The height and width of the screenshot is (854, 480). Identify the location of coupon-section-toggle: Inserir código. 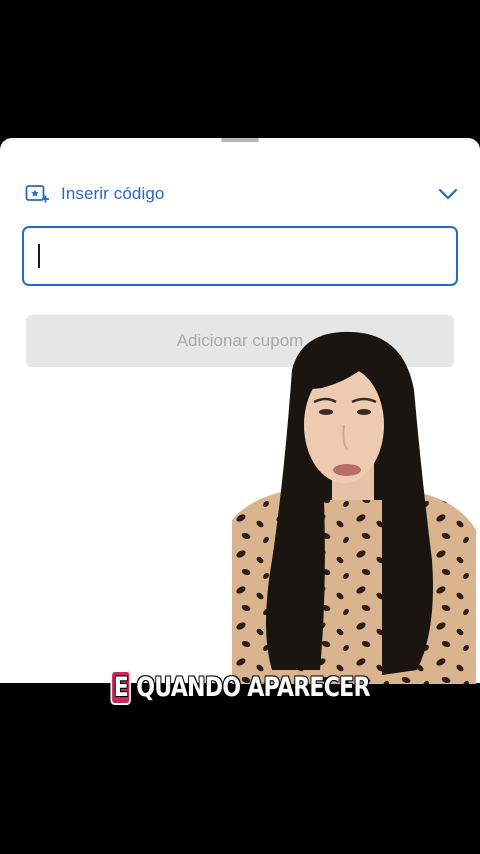
(242, 194).